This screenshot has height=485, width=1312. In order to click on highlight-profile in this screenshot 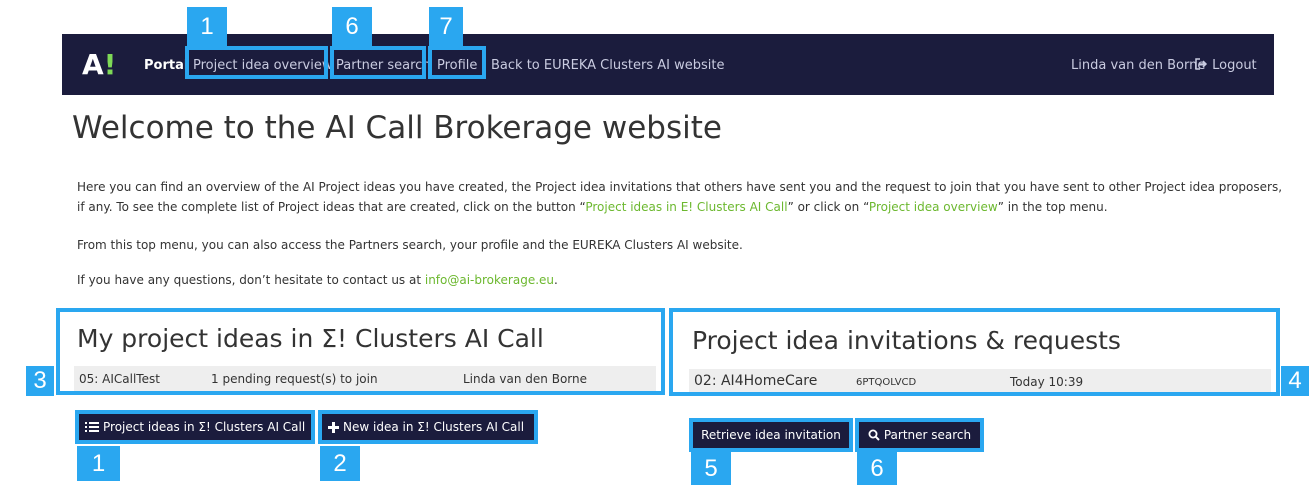, I will do `click(457, 62)`.